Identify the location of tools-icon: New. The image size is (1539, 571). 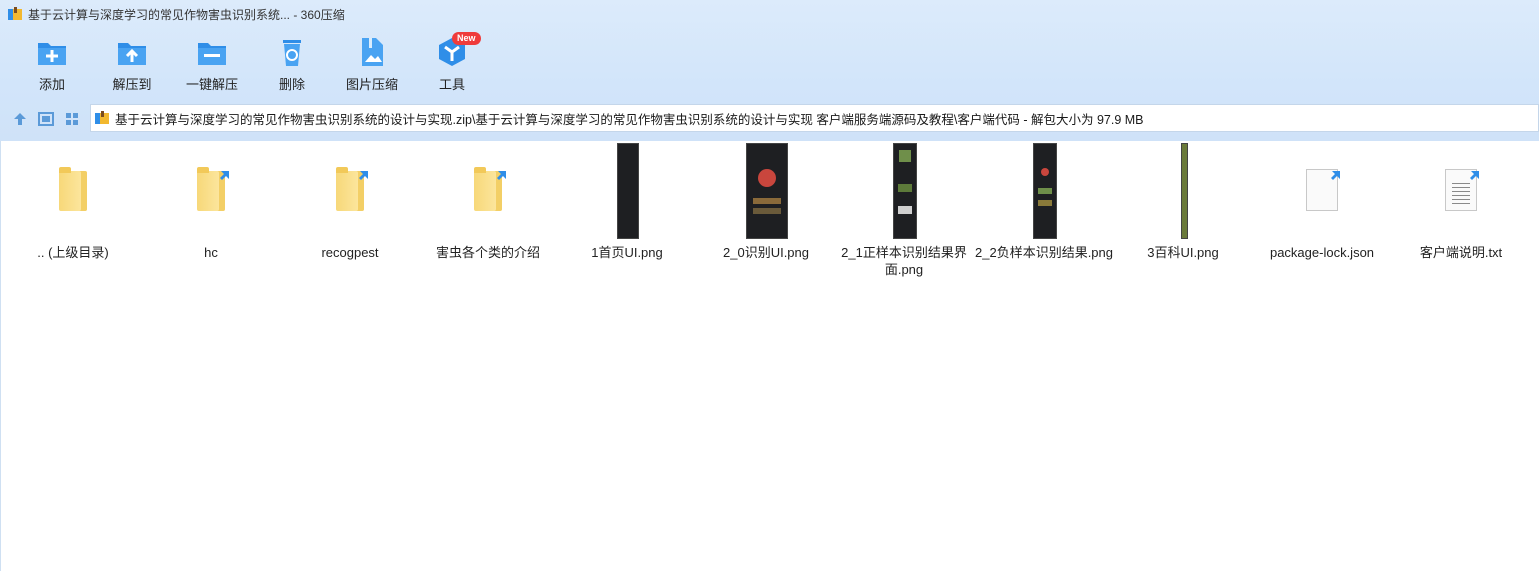
(458, 50).